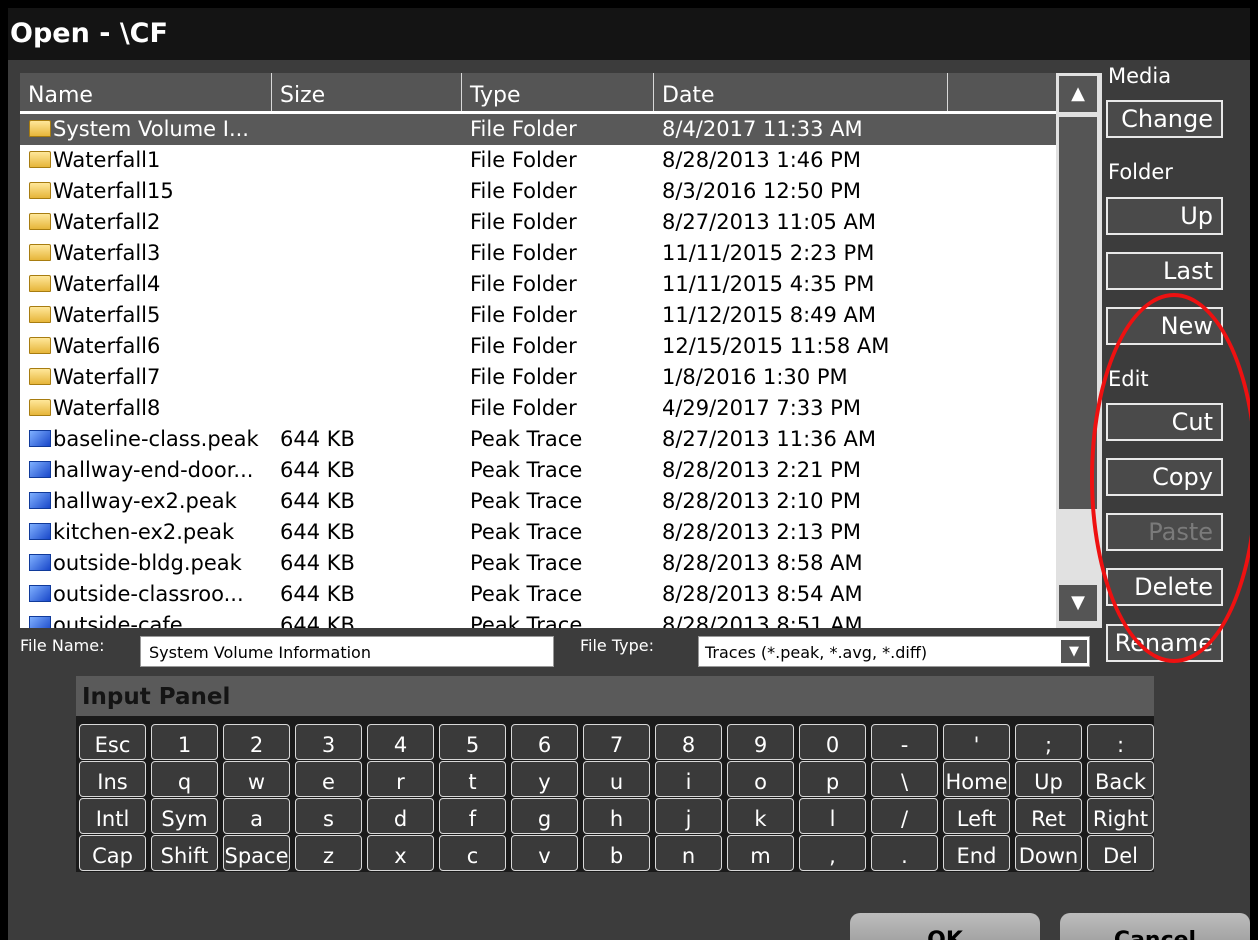  I want to click on key-cap: Cap, so click(112, 853).